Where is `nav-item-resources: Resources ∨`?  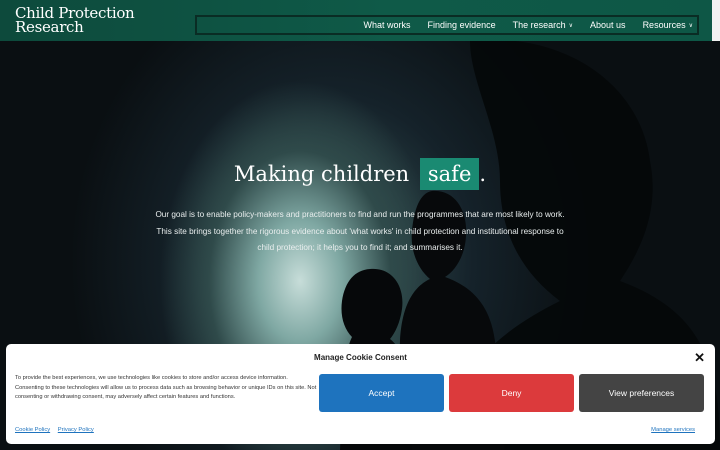
nav-item-resources: Resources ∨ is located at coordinates (668, 25).